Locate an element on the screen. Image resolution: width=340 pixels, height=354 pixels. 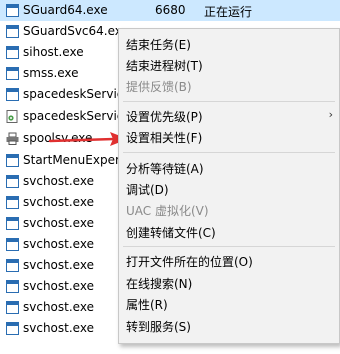
chevron-right-icon: › is located at coordinates (330, 114).